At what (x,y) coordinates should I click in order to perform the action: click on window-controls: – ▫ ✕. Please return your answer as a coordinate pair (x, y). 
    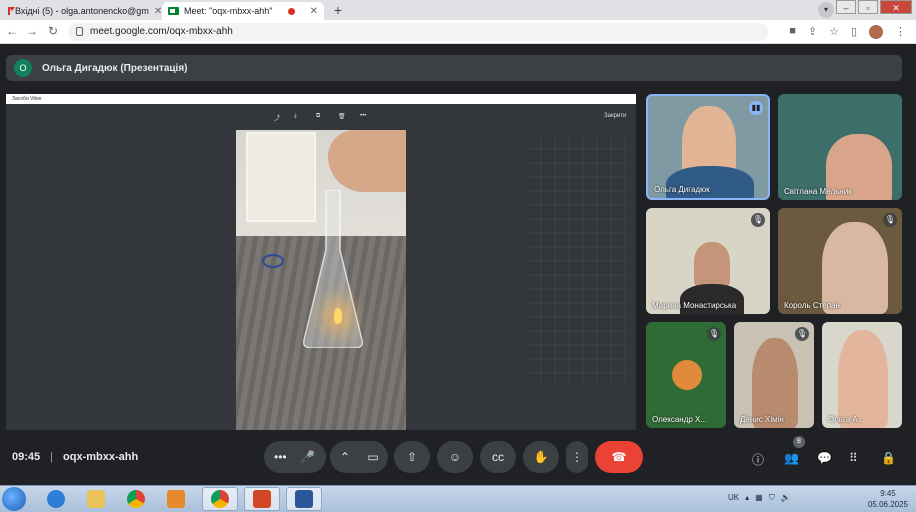
    Looking at the image, I should click on (874, 7).